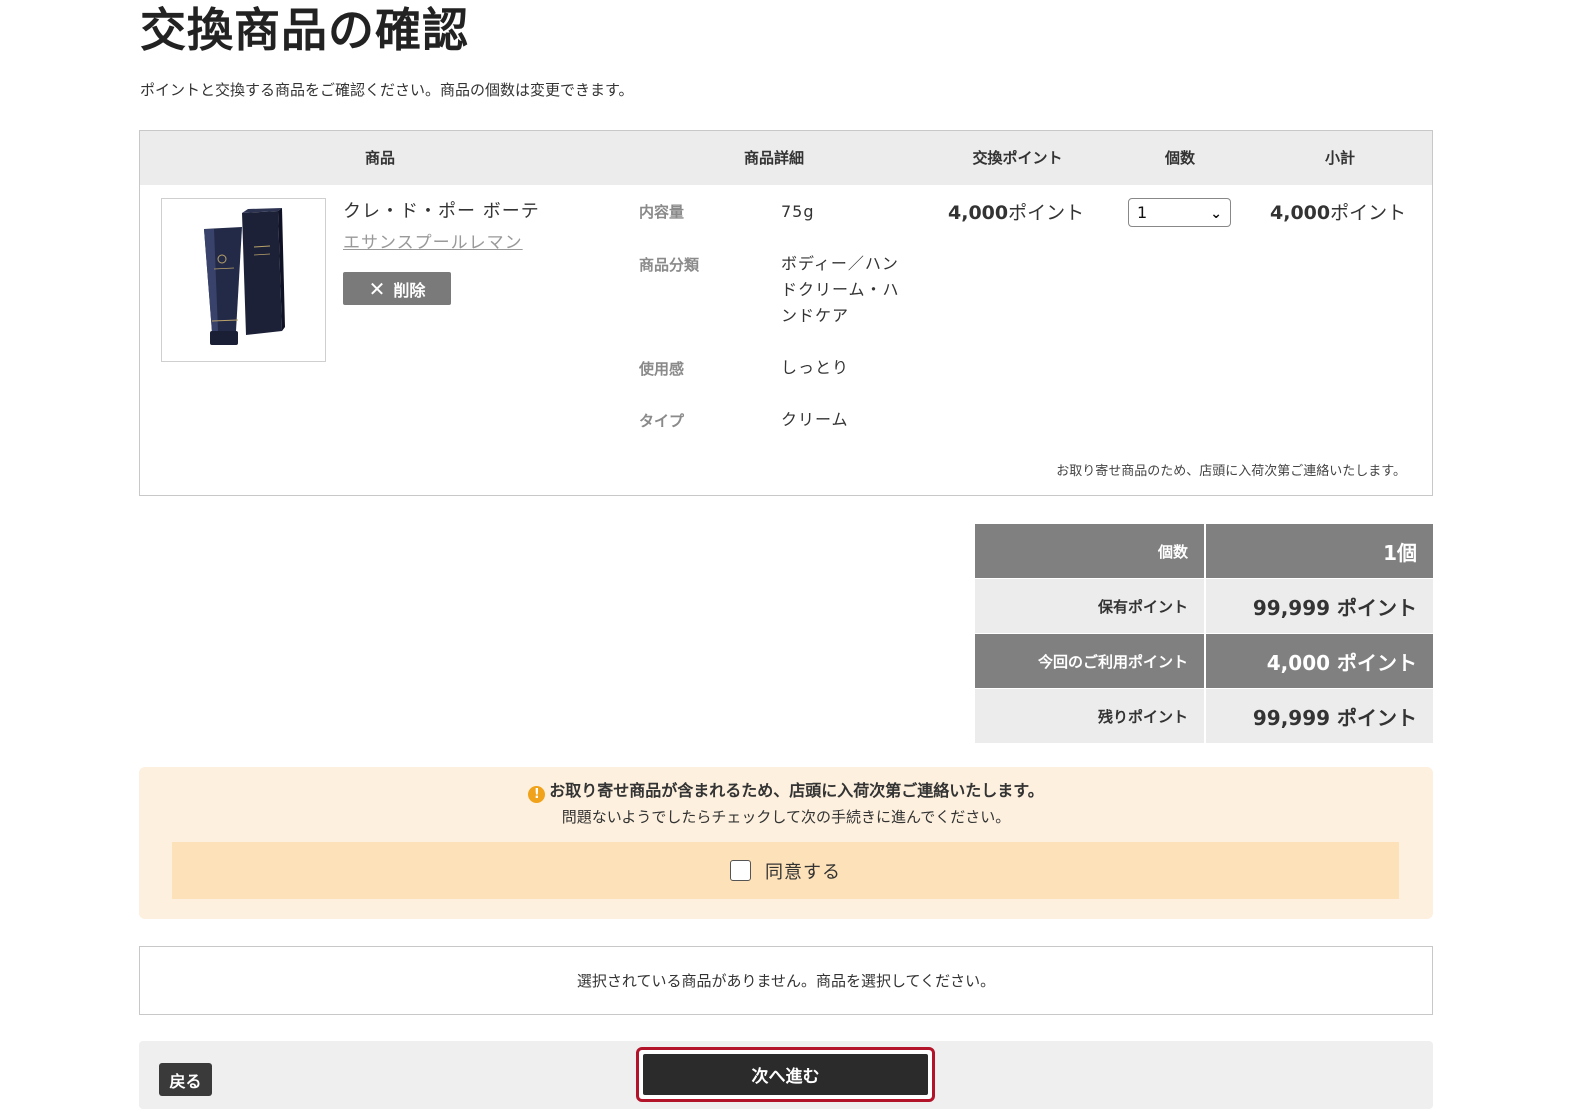  I want to click on footer-nav: 戻る 次へ進む, so click(786, 1075).